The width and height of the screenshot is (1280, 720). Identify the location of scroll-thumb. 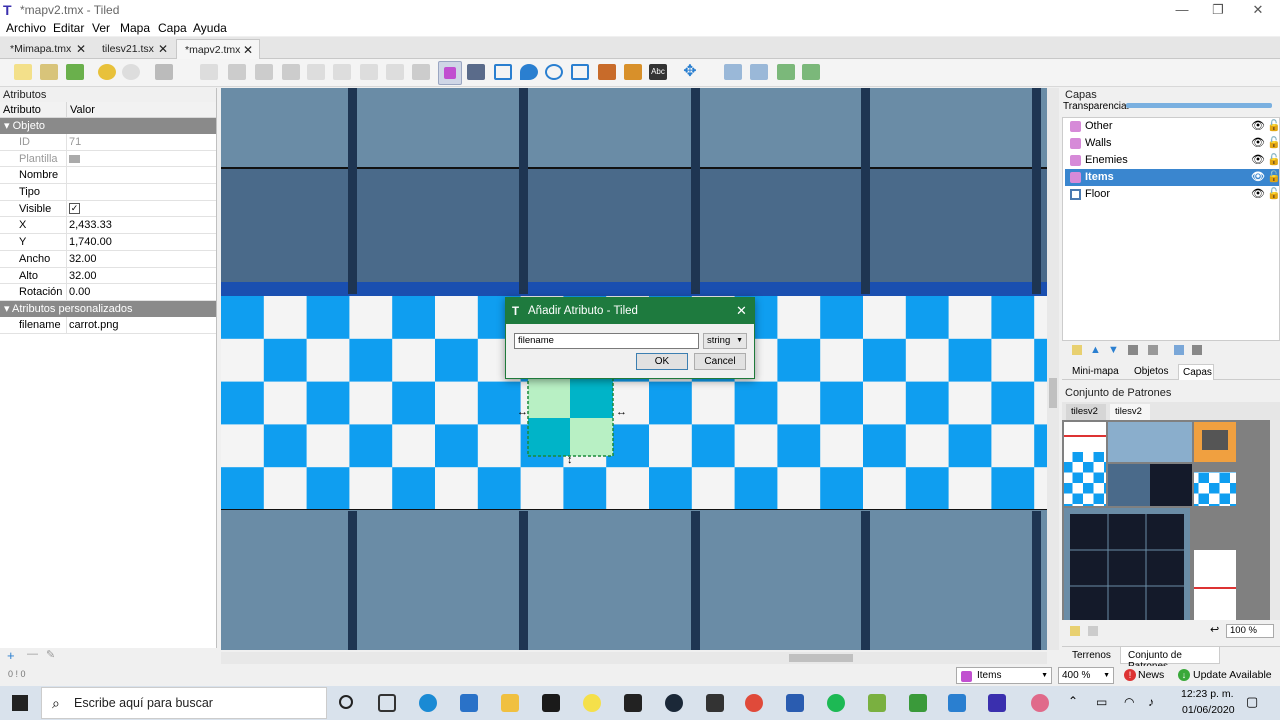
(821, 658).